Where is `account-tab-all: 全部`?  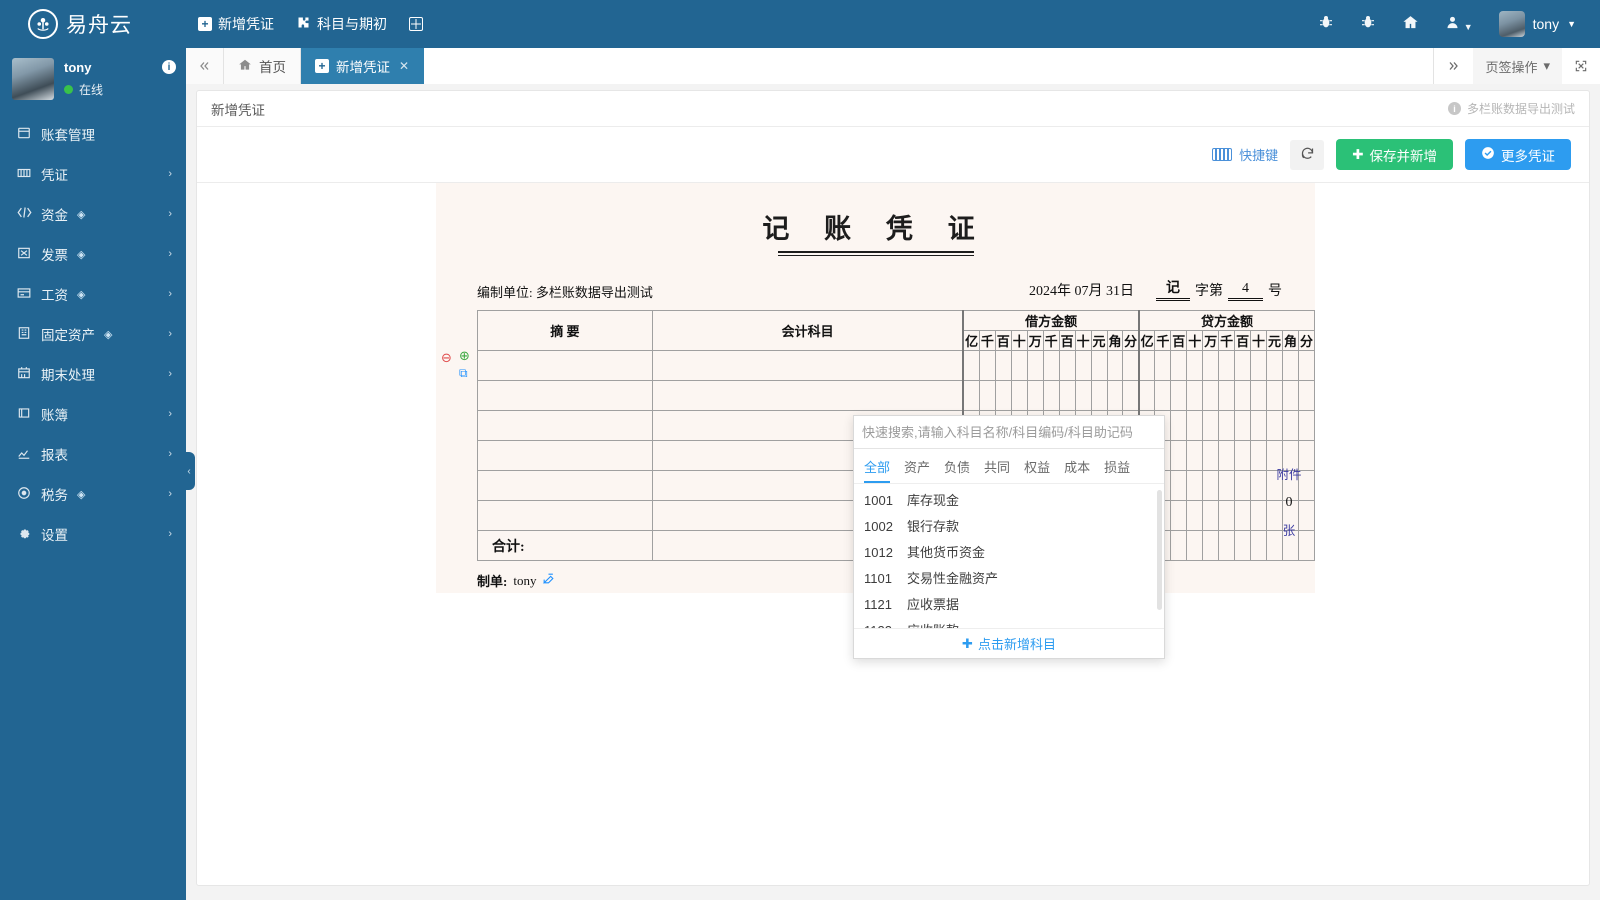 account-tab-all: 全部 is located at coordinates (877, 470).